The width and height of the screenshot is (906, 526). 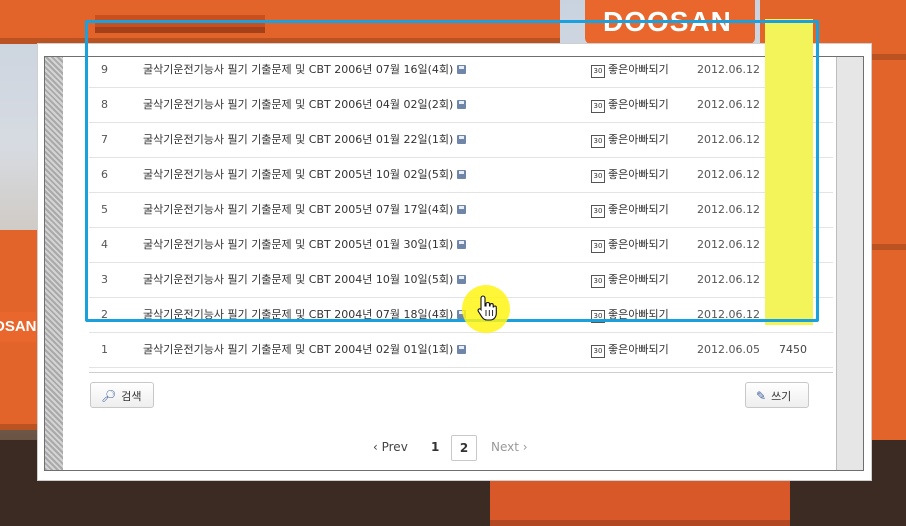 I want to click on post-title-link: 굴삭기운전기능사 필기 기출문제 및 CBT 2004년 02월 01일(1회), so click(x=305, y=349).